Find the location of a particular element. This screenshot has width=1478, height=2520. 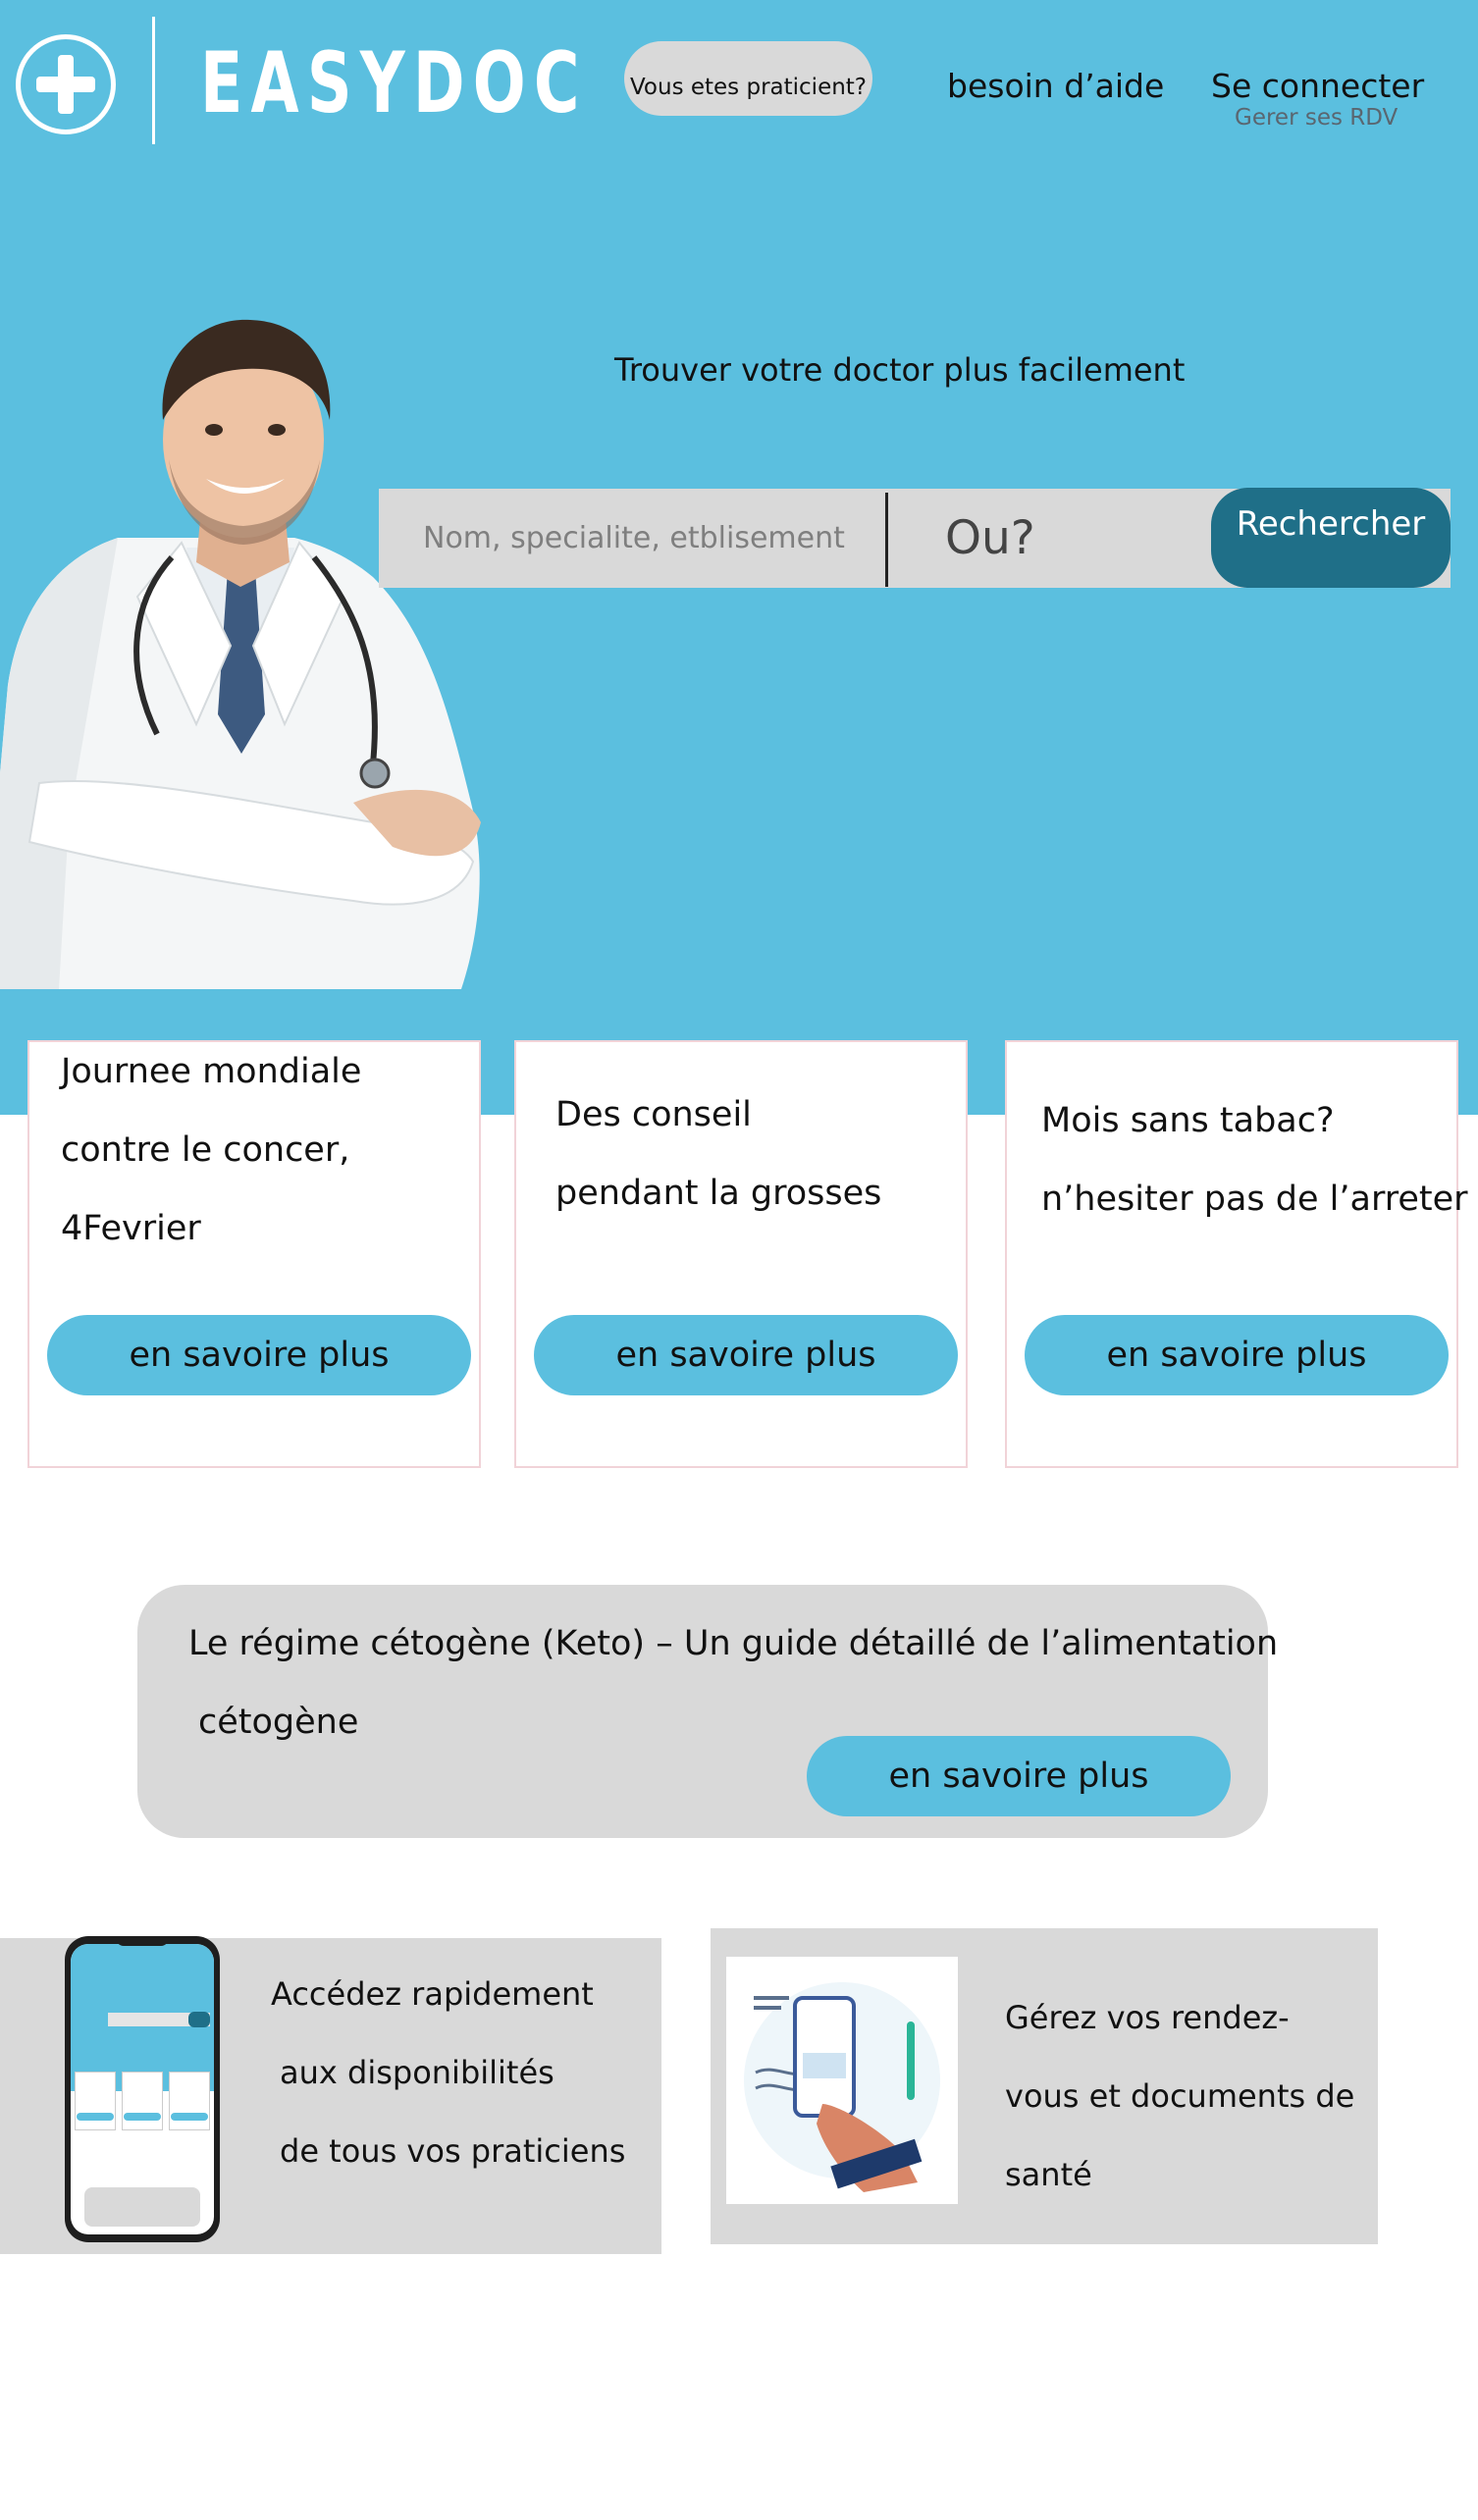

logo-divider is located at coordinates (153, 80).